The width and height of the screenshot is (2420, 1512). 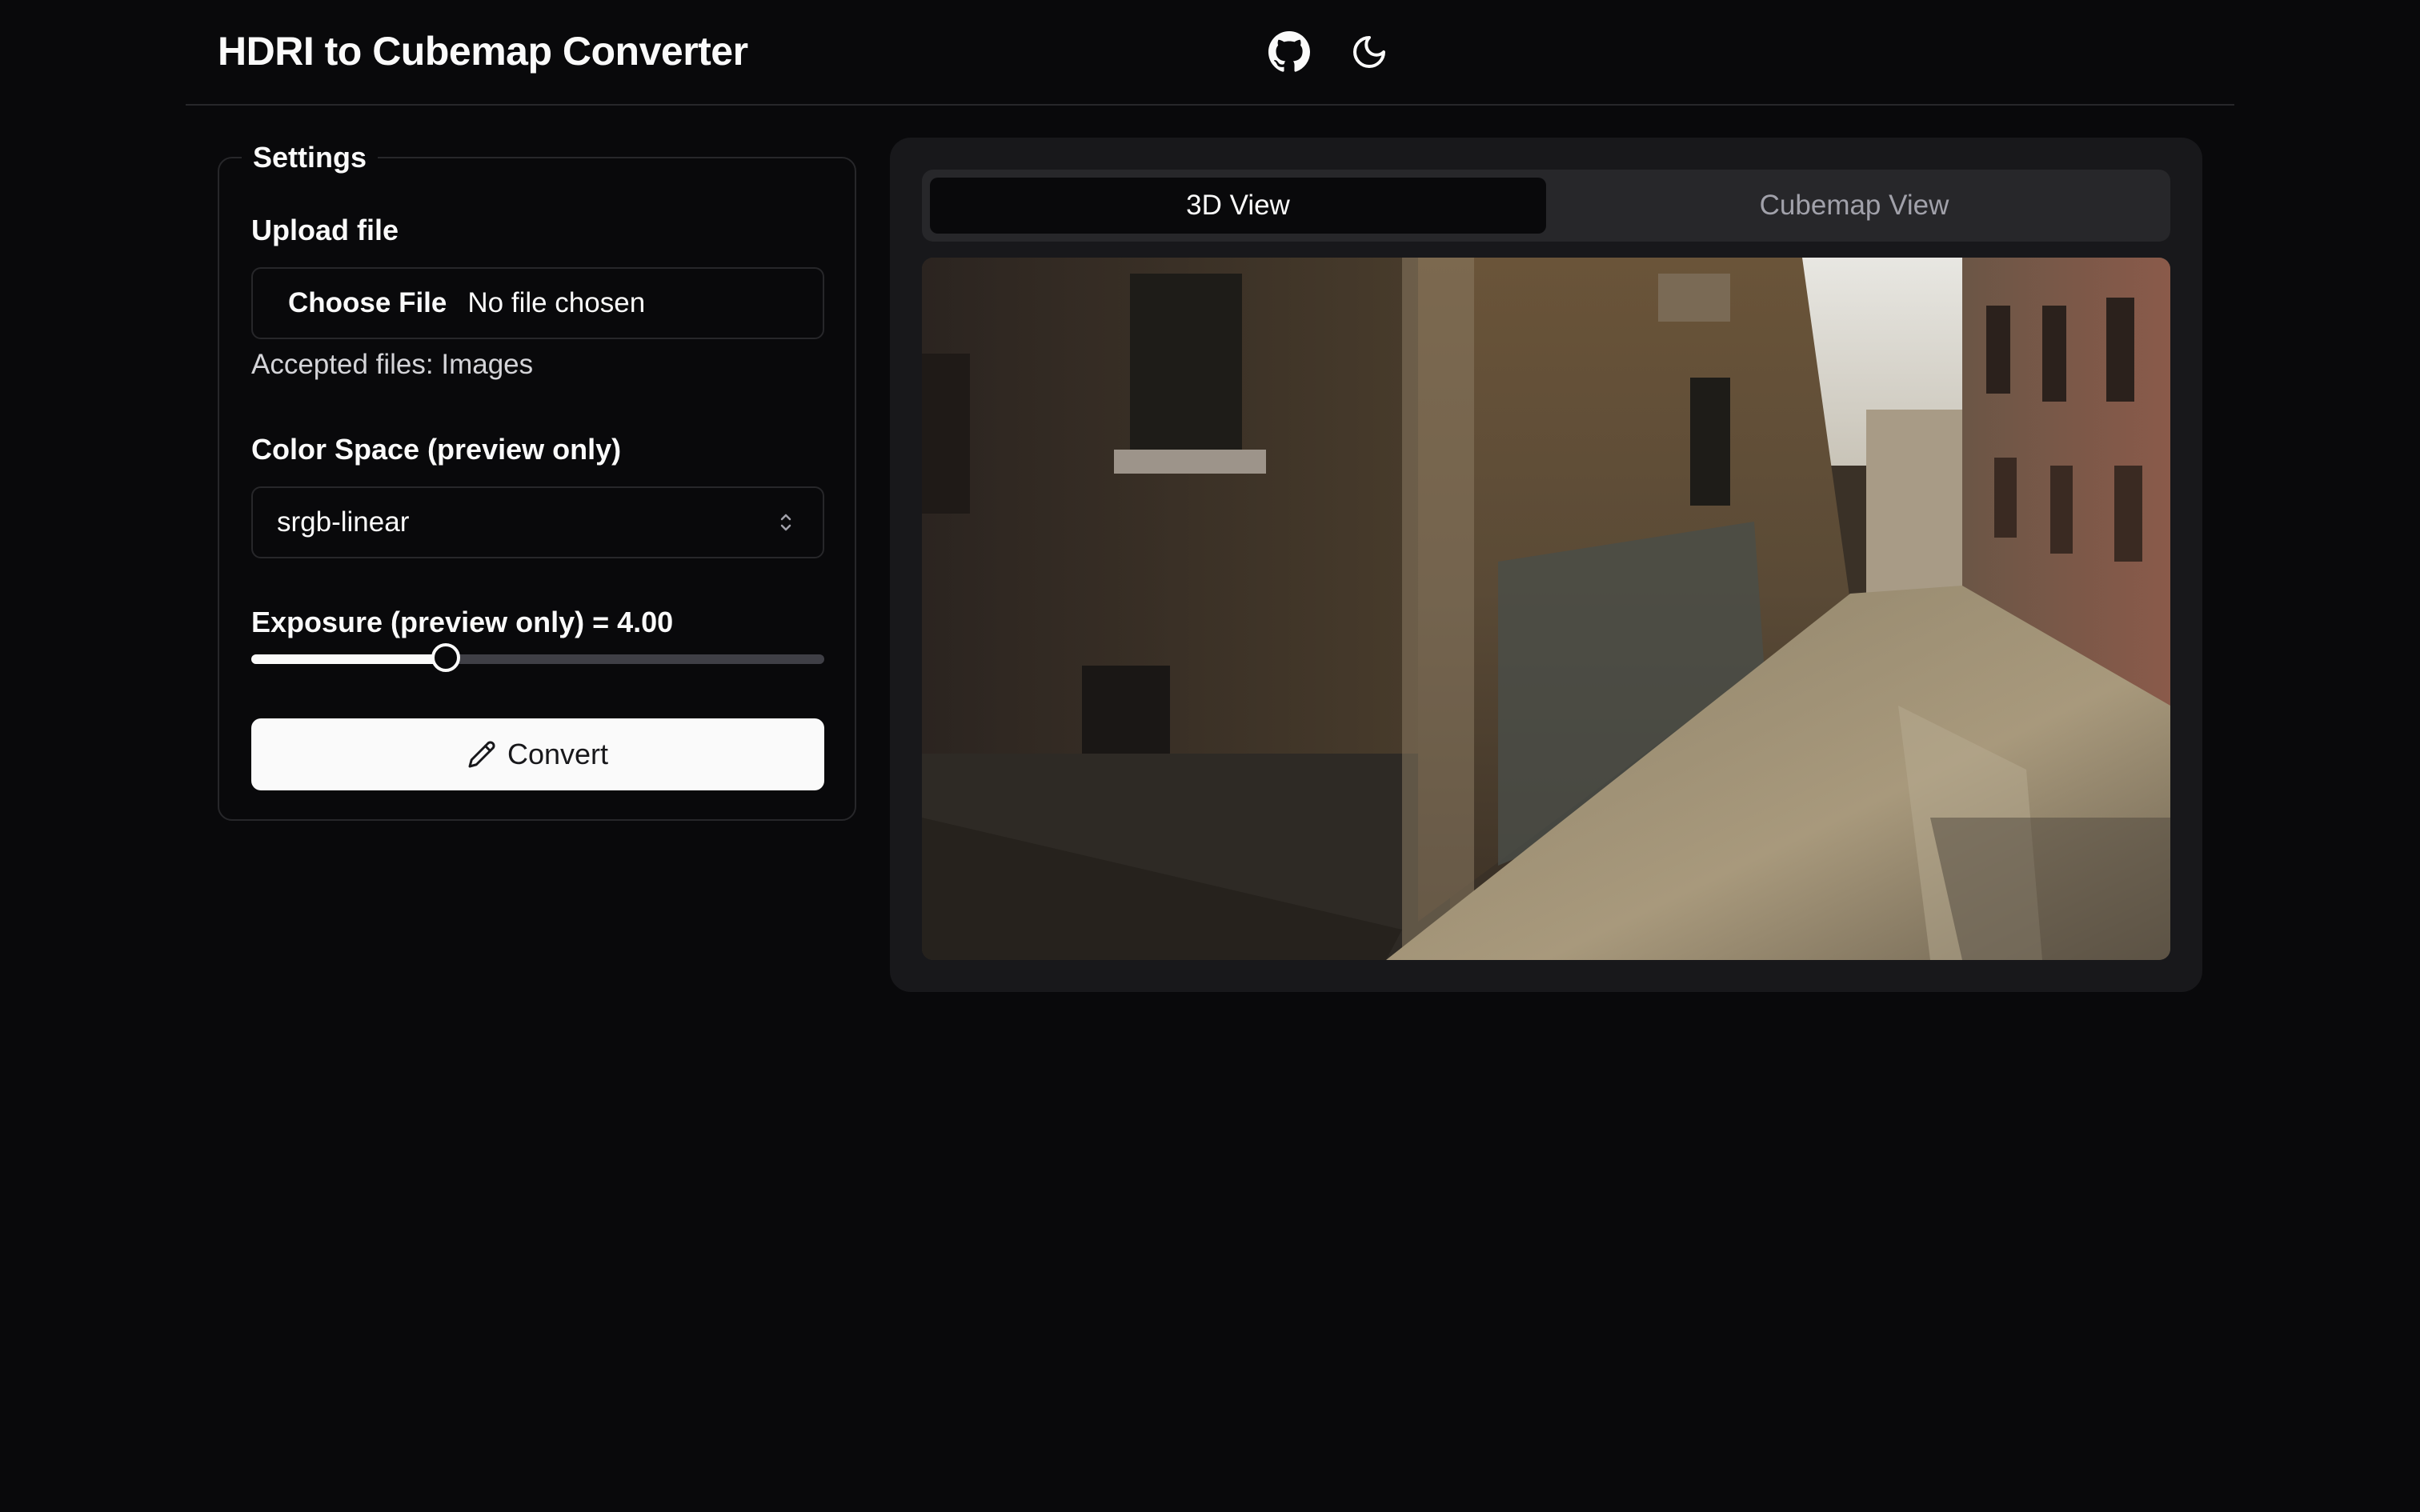 I want to click on choose-file-button: Choose File, so click(x=367, y=303).